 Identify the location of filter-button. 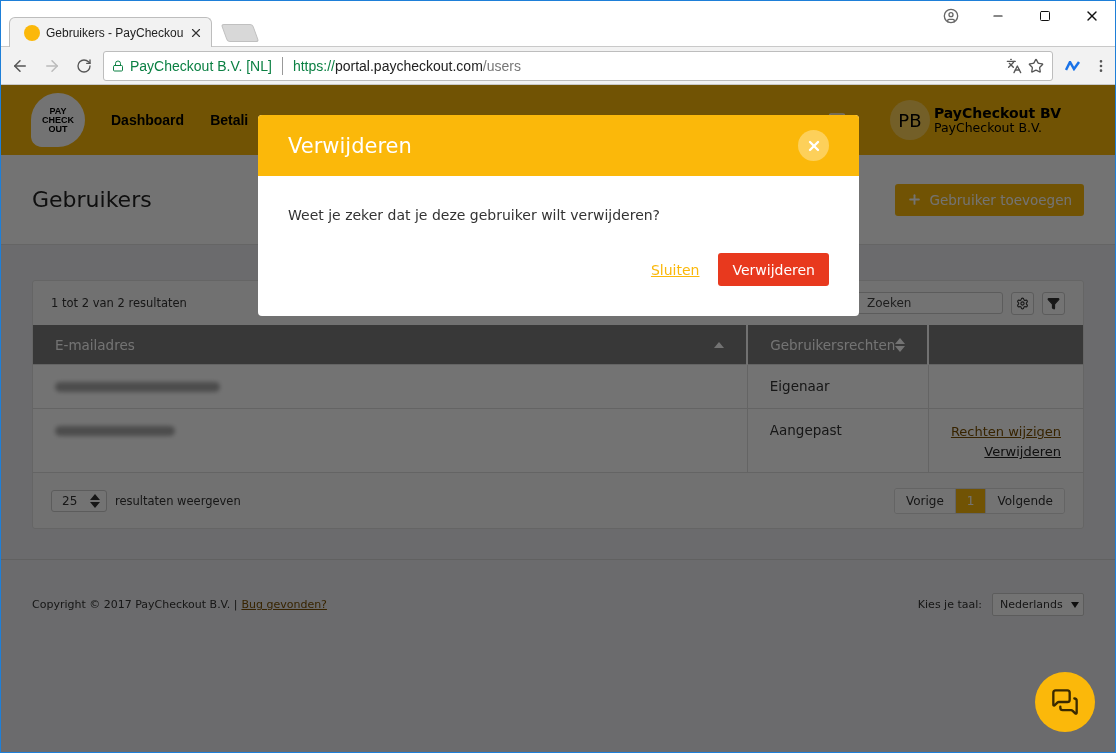
(1053, 303).